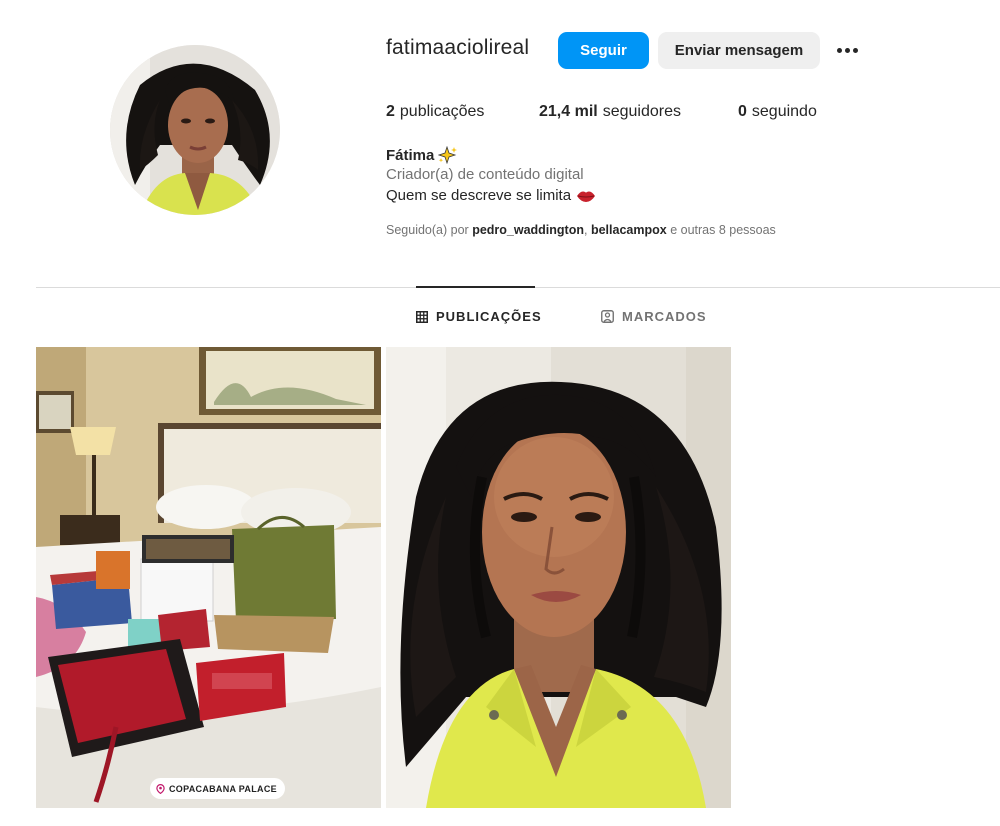 The height and width of the screenshot is (826, 1000). Describe the element at coordinates (607, 316) in the screenshot. I see `tagged-icon` at that location.